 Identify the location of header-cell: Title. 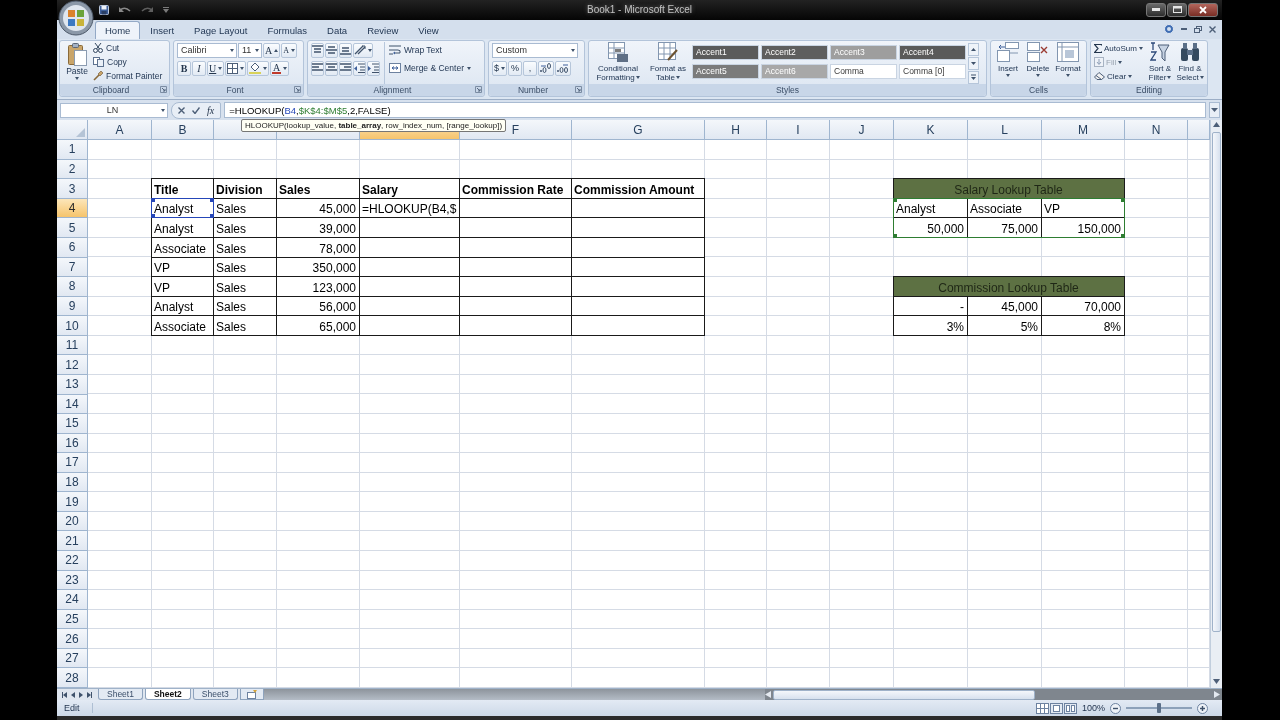
(182, 188).